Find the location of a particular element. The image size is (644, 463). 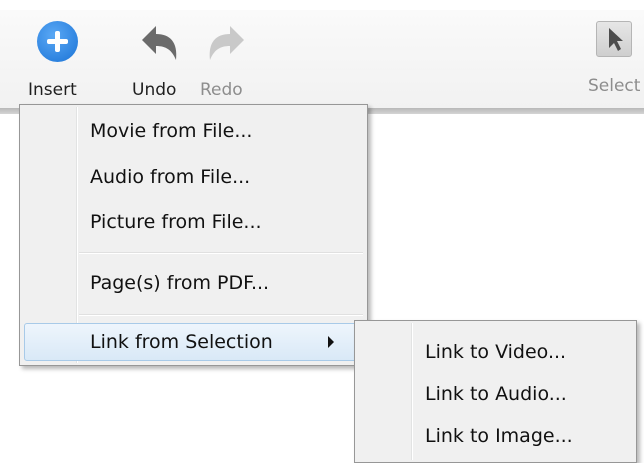

insert-button: Insert is located at coordinates (59, 59).